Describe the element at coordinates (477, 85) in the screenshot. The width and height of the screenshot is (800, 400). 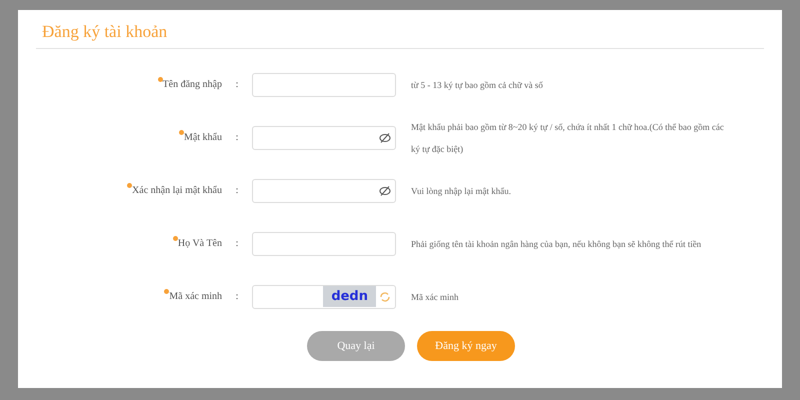
I see `field-hint: từ 5 - 13 ký tự bao gồm cả chữ và số` at that location.